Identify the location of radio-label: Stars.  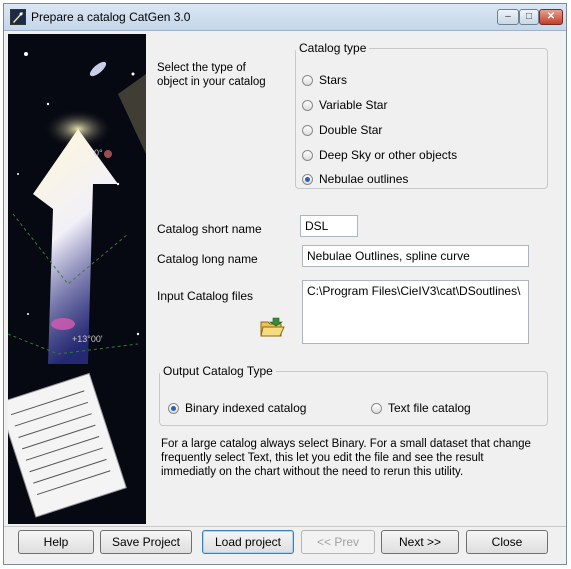
(333, 80).